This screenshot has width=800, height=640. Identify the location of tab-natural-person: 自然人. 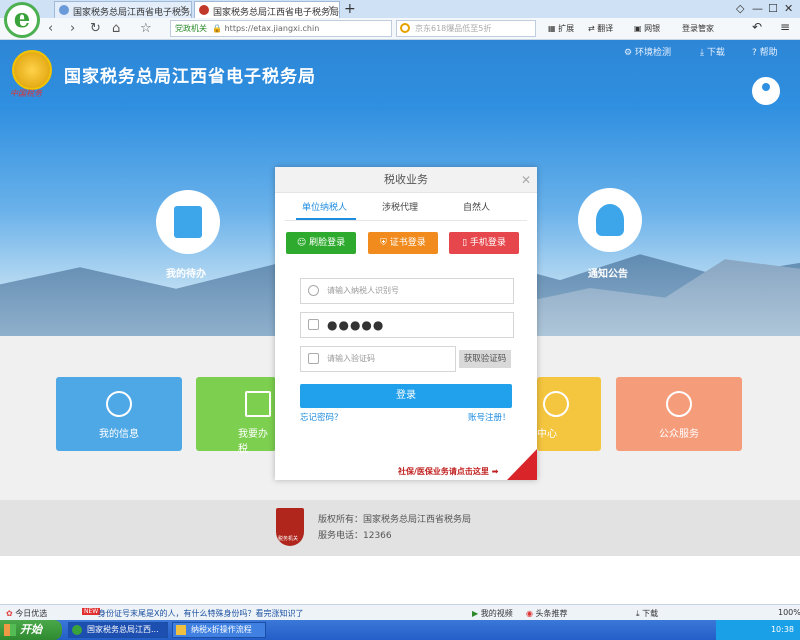
(476, 206).